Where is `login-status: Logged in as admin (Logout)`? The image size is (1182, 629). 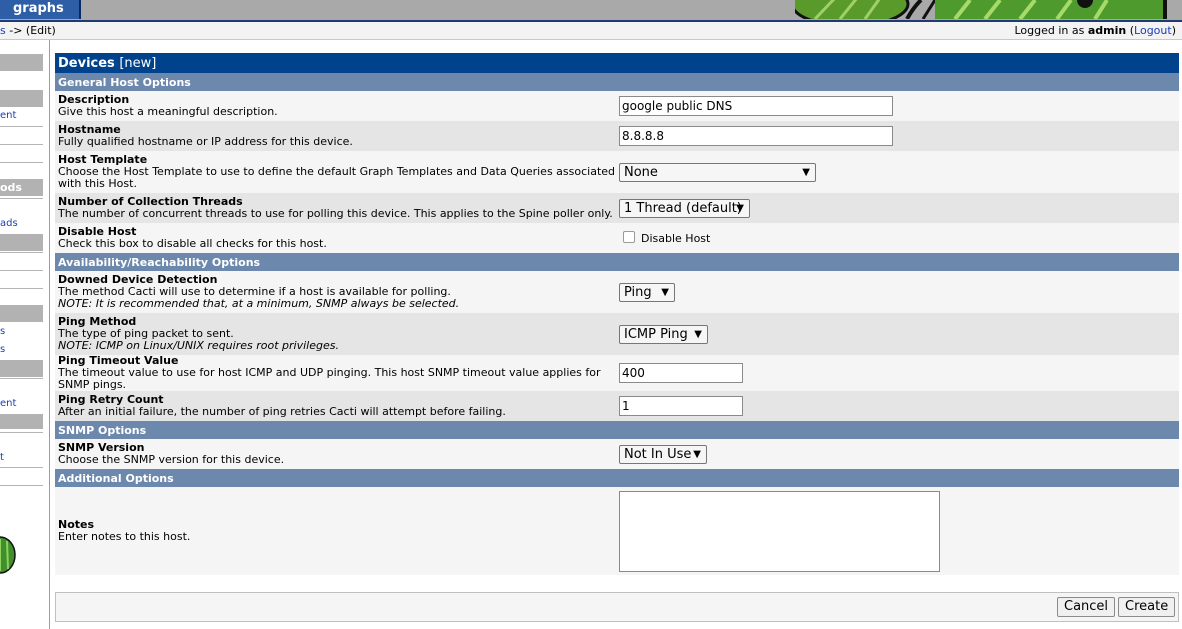 login-status: Logged in as admin (Logout) is located at coordinates (1095, 30).